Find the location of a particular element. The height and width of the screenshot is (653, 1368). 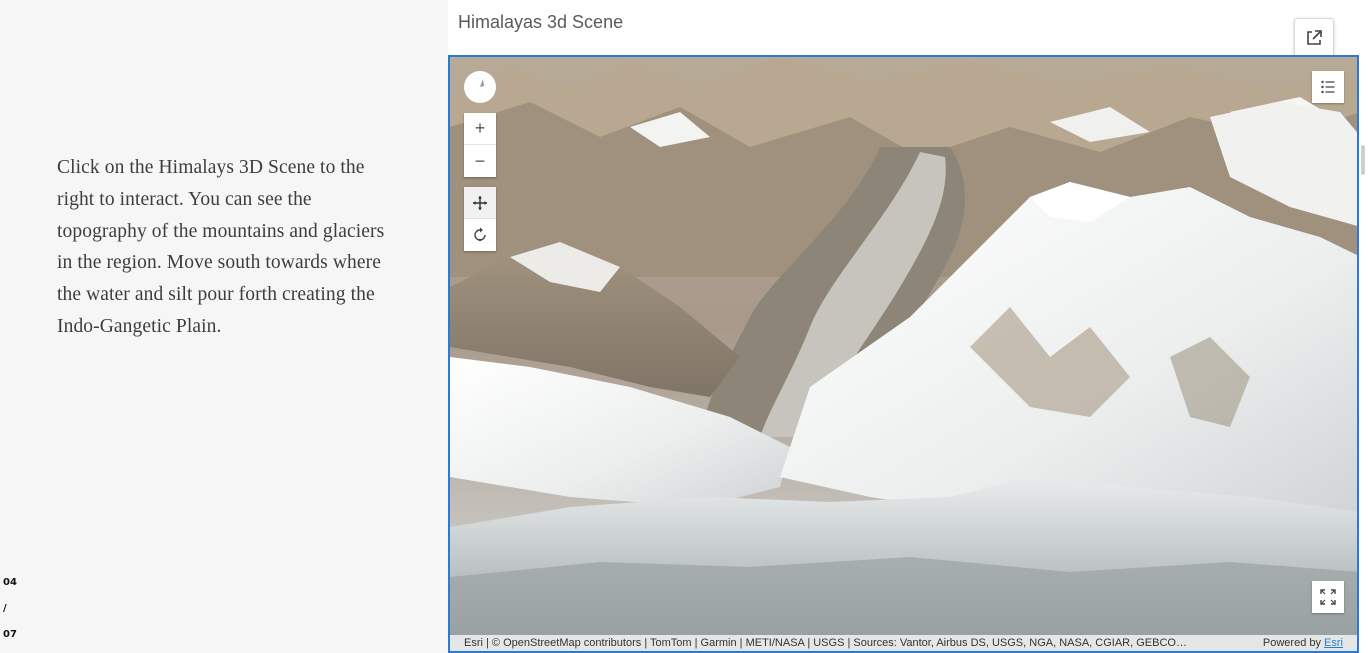

fullscreen-button is located at coordinates (1328, 597).